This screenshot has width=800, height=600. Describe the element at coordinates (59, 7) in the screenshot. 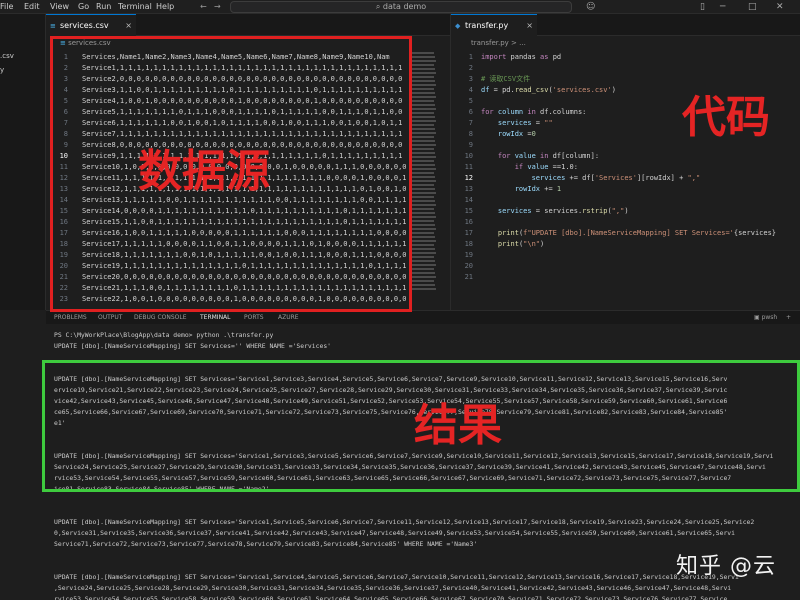

I see `menu-view: View` at that location.